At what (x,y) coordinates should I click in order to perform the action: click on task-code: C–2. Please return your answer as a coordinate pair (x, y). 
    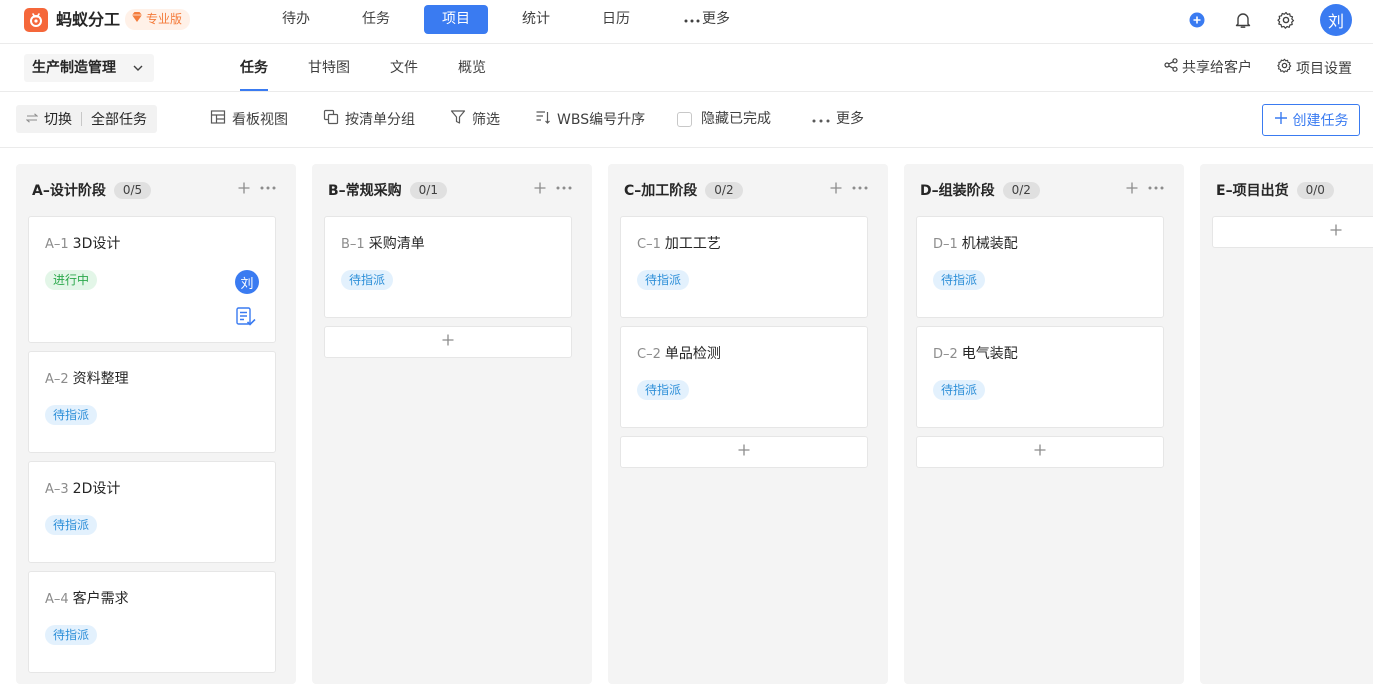
    Looking at the image, I should click on (649, 354).